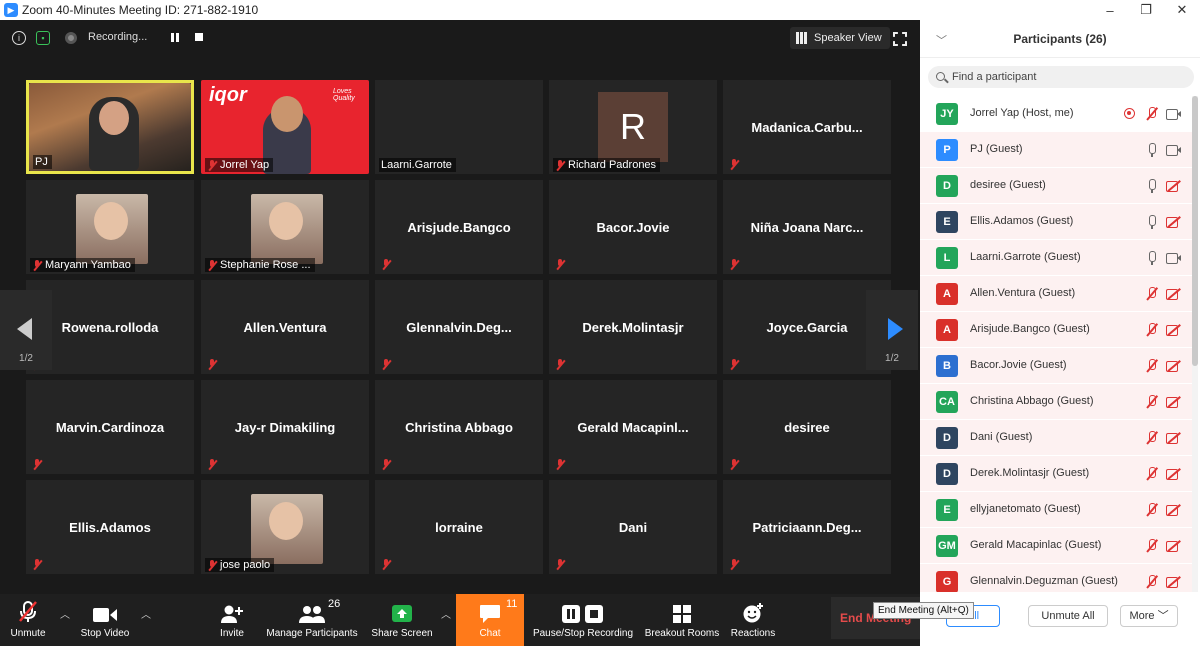 This screenshot has width=1200, height=646. What do you see at coordinates (402, 620) in the screenshot?
I see `share-screen-button: Share Screen` at bounding box center [402, 620].